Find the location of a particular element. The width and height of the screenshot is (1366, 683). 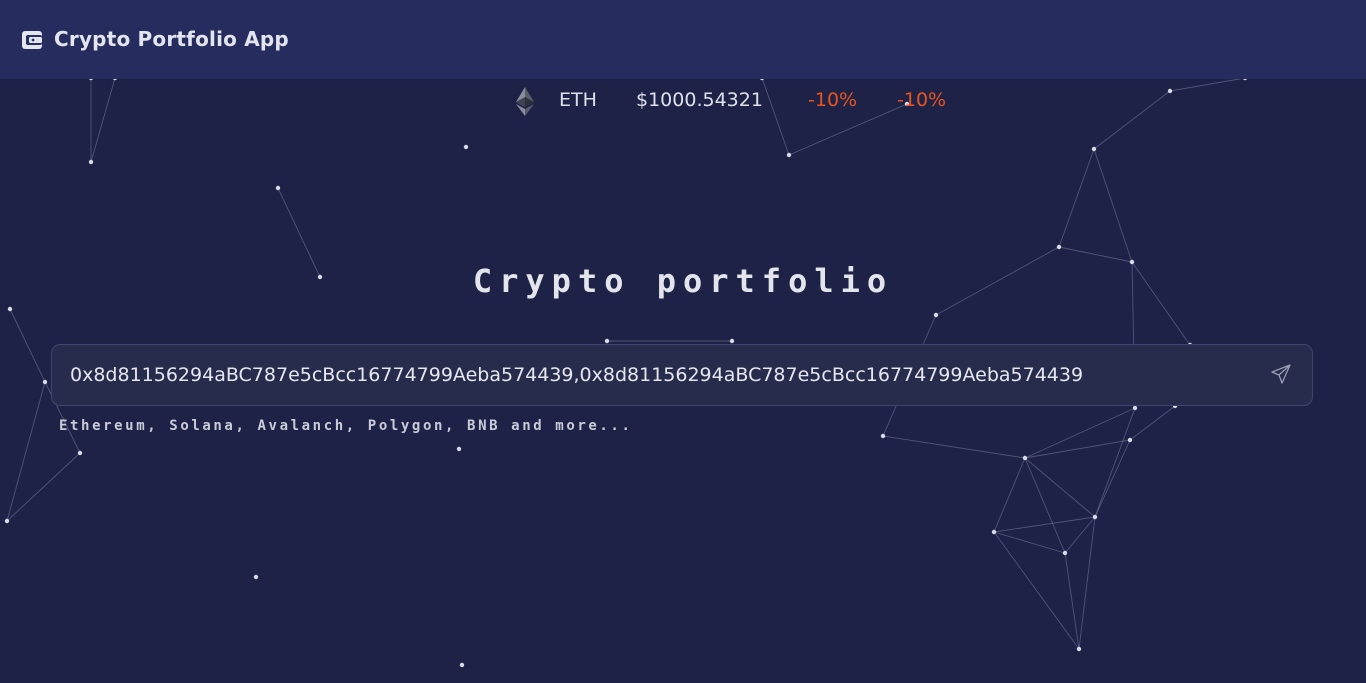

send-icon is located at coordinates (1281, 374).